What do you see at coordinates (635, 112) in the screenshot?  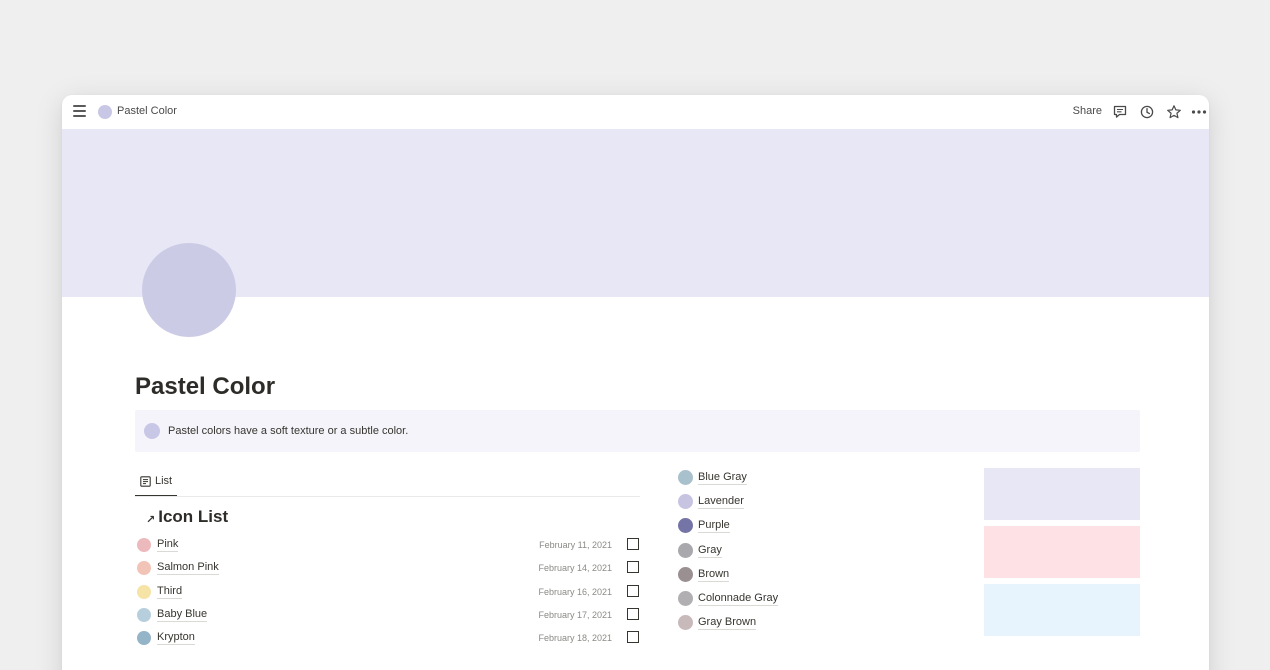 I see `topbar: Pastel Color Share` at bounding box center [635, 112].